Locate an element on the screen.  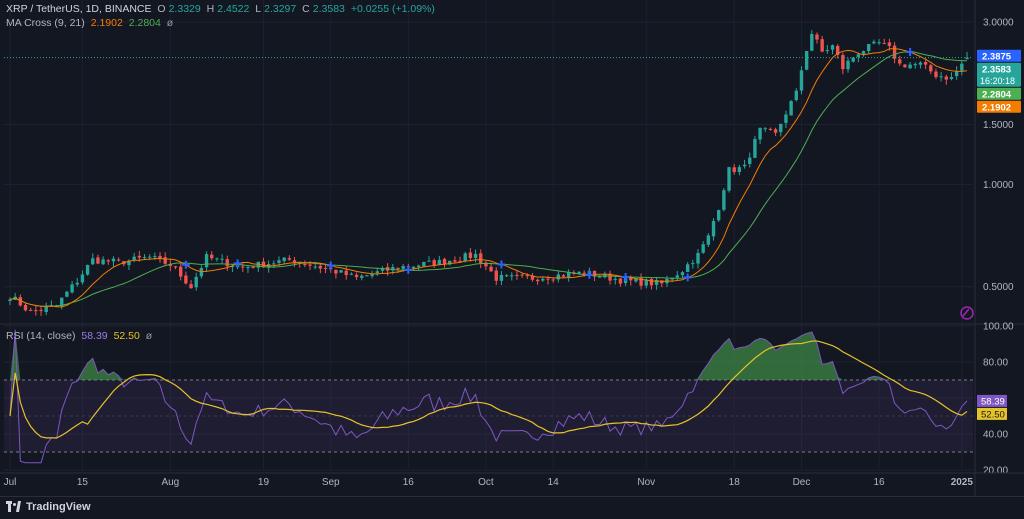
high-label: H is located at coordinates (210, 9).